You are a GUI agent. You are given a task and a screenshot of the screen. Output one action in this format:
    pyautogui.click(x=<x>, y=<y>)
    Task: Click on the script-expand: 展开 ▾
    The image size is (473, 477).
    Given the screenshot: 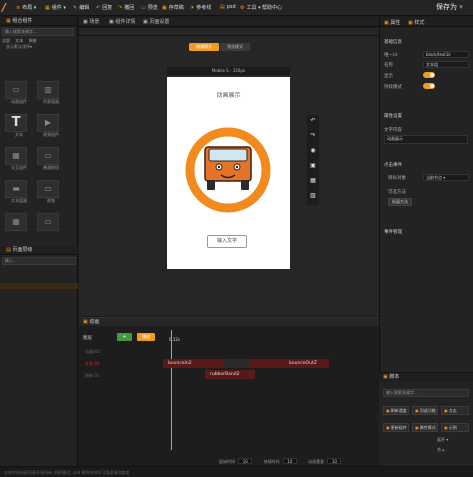 What is the action you would take?
    pyautogui.click(x=442, y=440)
    